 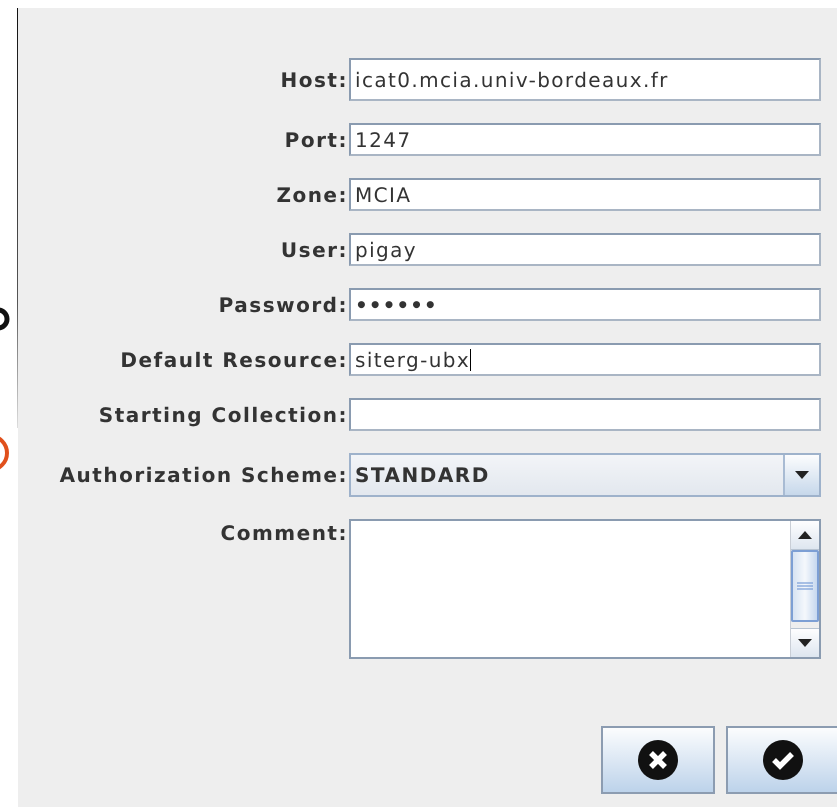 I want to click on scrollbar, so click(x=804, y=589).